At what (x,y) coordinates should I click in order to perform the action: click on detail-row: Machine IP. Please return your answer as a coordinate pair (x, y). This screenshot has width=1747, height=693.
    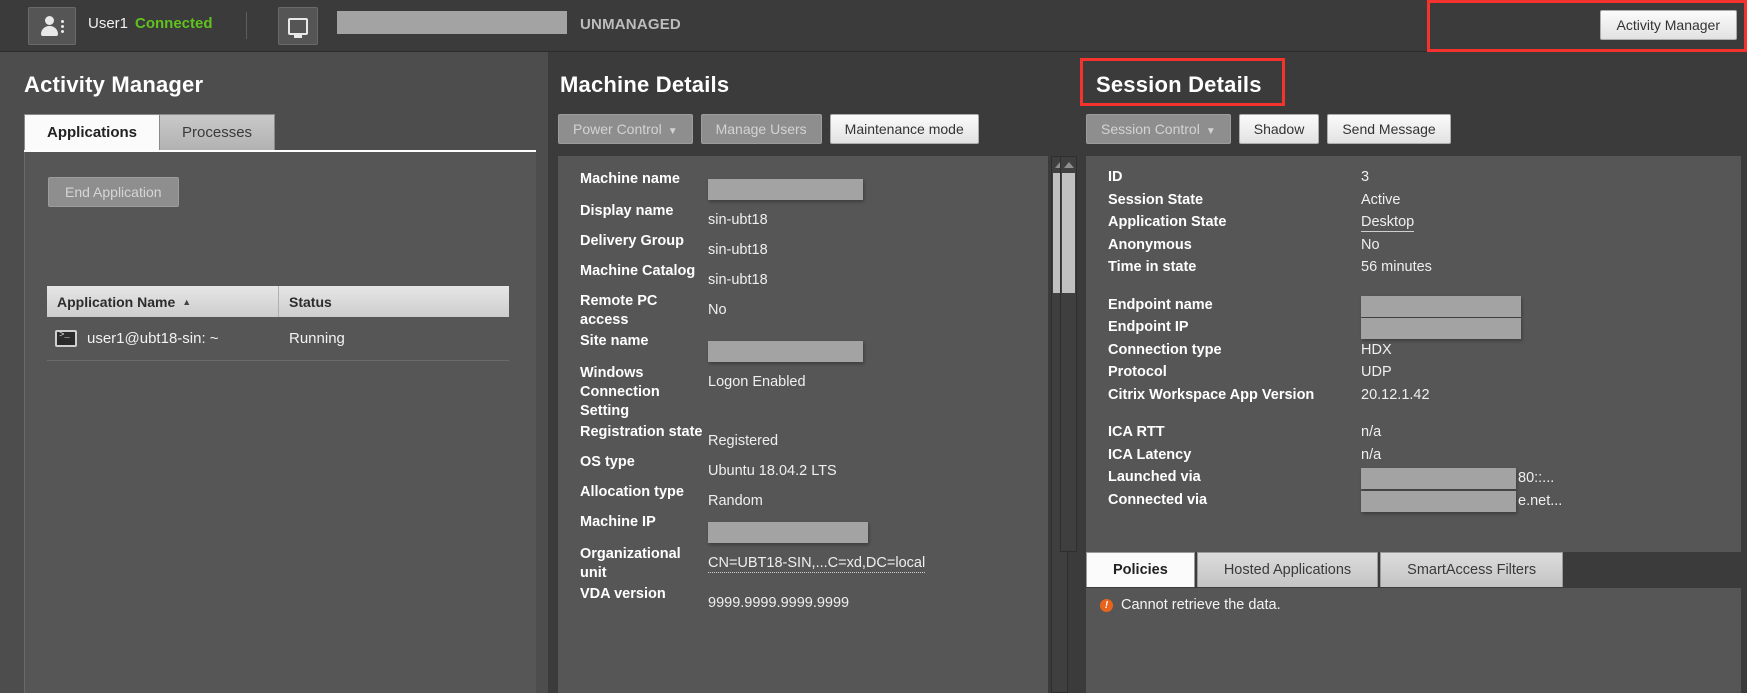
    Looking at the image, I should click on (803, 529).